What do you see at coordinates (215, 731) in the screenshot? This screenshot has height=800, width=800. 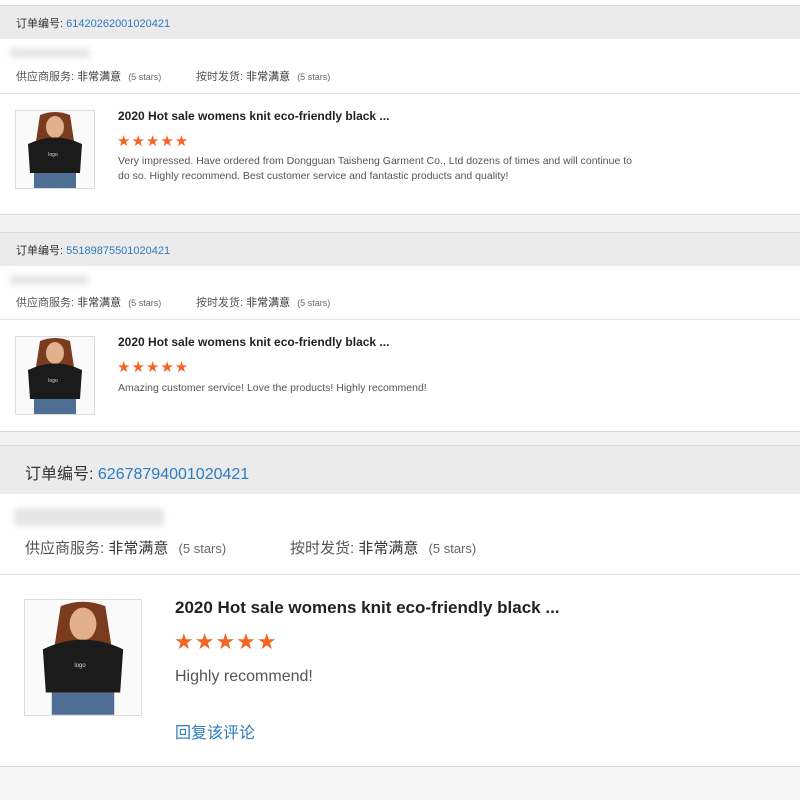 I see `reply-to-review-link: 回复该评论` at bounding box center [215, 731].